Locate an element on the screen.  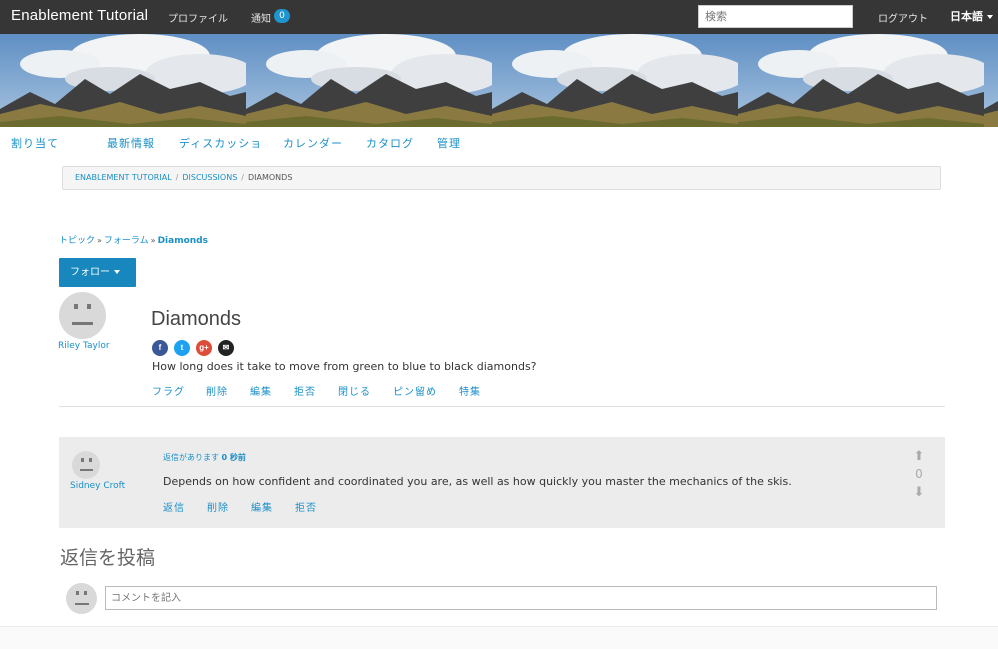
page-footer-area is located at coordinates (499, 637).